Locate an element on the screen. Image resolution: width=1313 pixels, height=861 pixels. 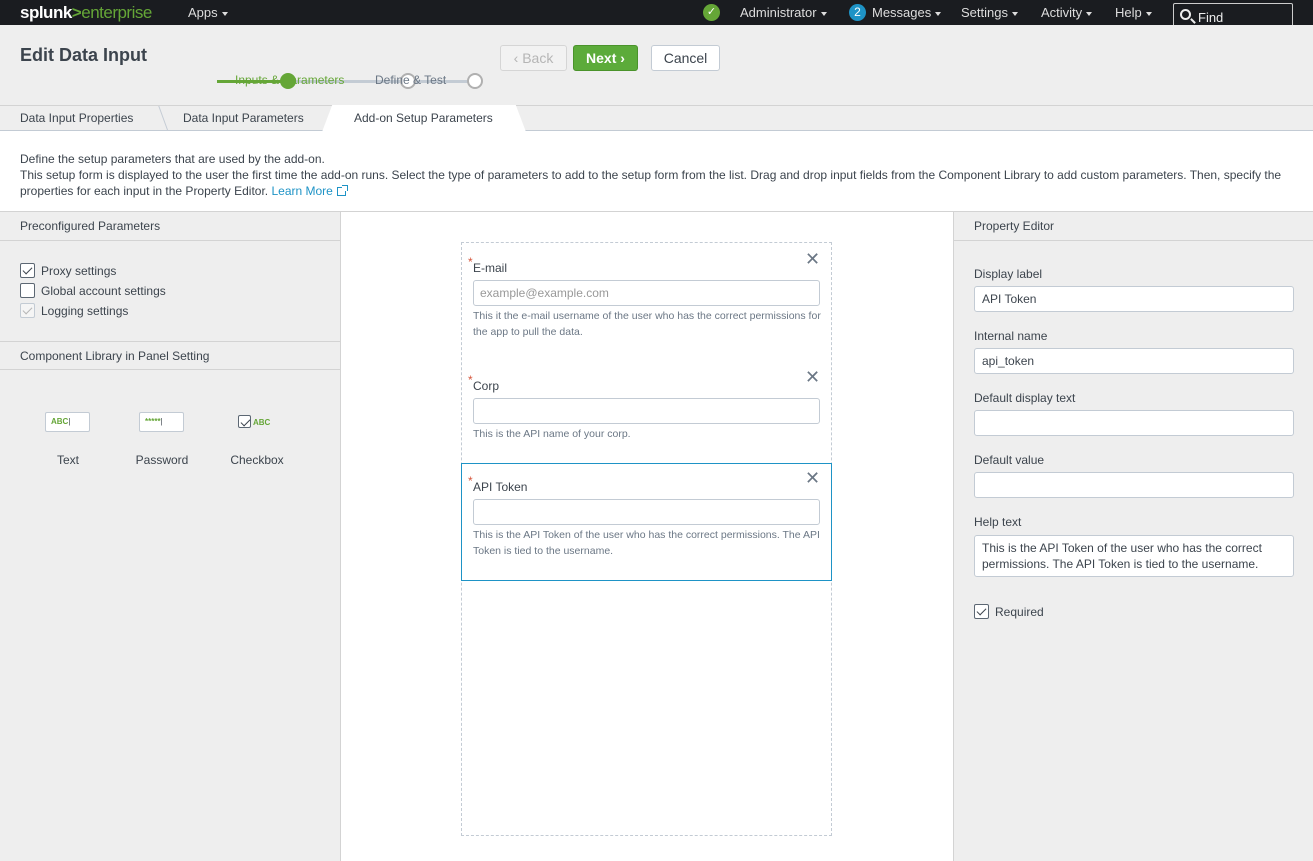
page-title: Edit Data Input is located at coordinates (83, 55).